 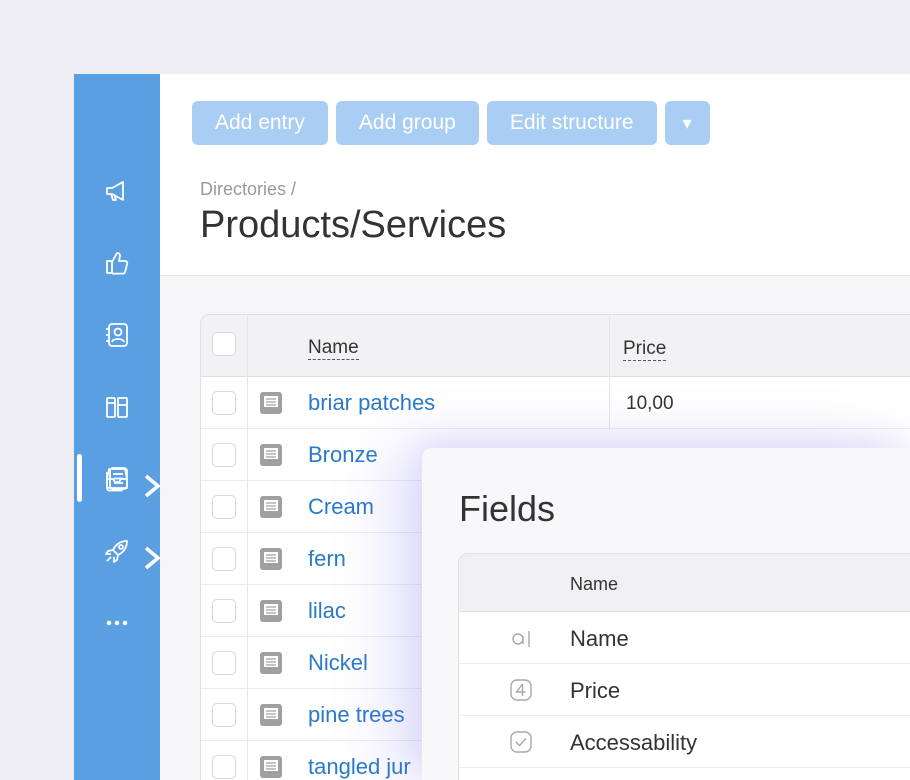 I want to click on sidebar-item-contacts, so click(x=117, y=335).